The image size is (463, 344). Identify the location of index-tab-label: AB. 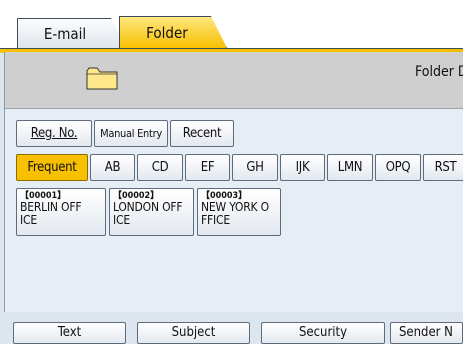
(112, 167).